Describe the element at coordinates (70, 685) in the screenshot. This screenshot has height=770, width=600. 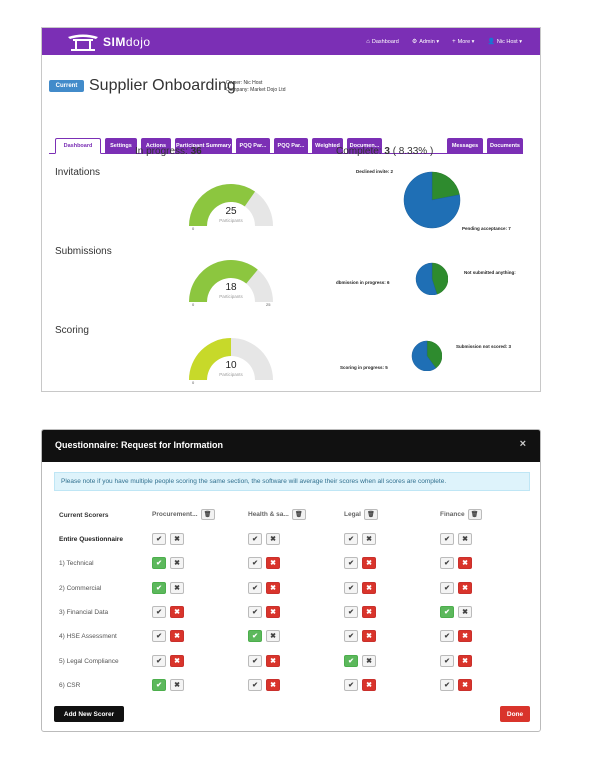
I see `row-label: 6) CSR` at that location.